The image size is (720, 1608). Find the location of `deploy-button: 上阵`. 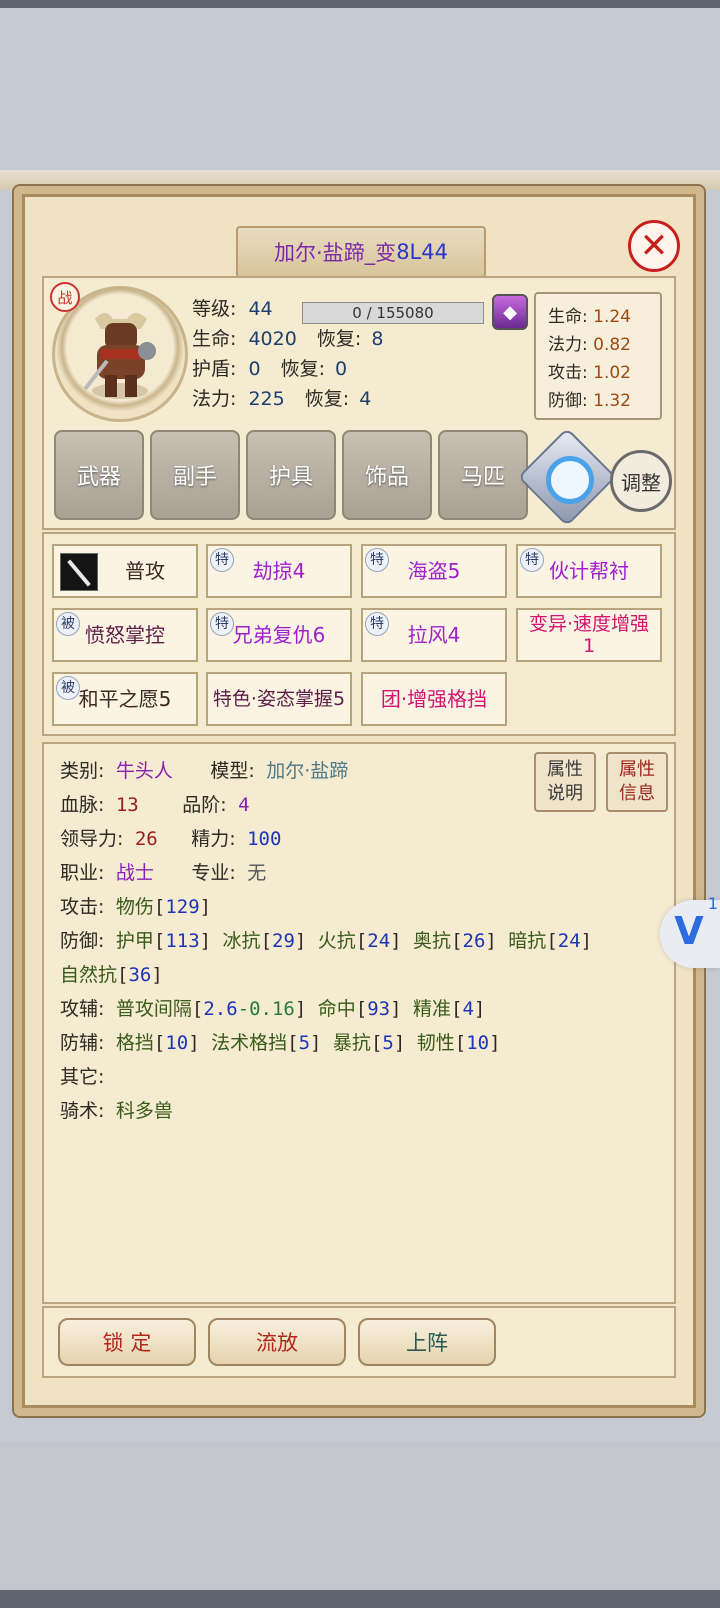

deploy-button: 上阵 is located at coordinates (427, 1342).